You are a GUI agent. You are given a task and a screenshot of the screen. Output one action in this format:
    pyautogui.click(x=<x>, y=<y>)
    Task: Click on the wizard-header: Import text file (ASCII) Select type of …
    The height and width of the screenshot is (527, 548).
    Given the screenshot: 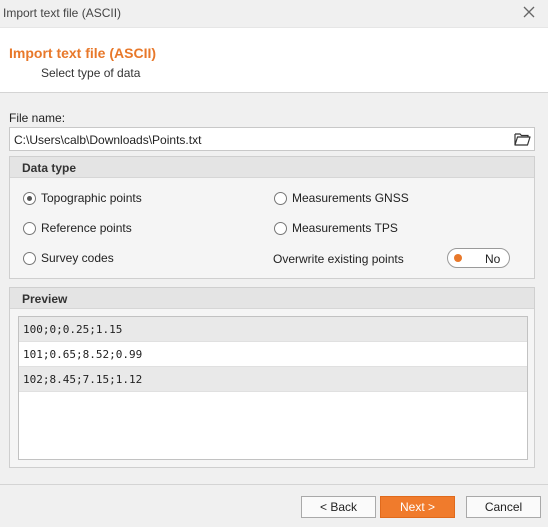 What is the action you would take?
    pyautogui.click(x=274, y=60)
    